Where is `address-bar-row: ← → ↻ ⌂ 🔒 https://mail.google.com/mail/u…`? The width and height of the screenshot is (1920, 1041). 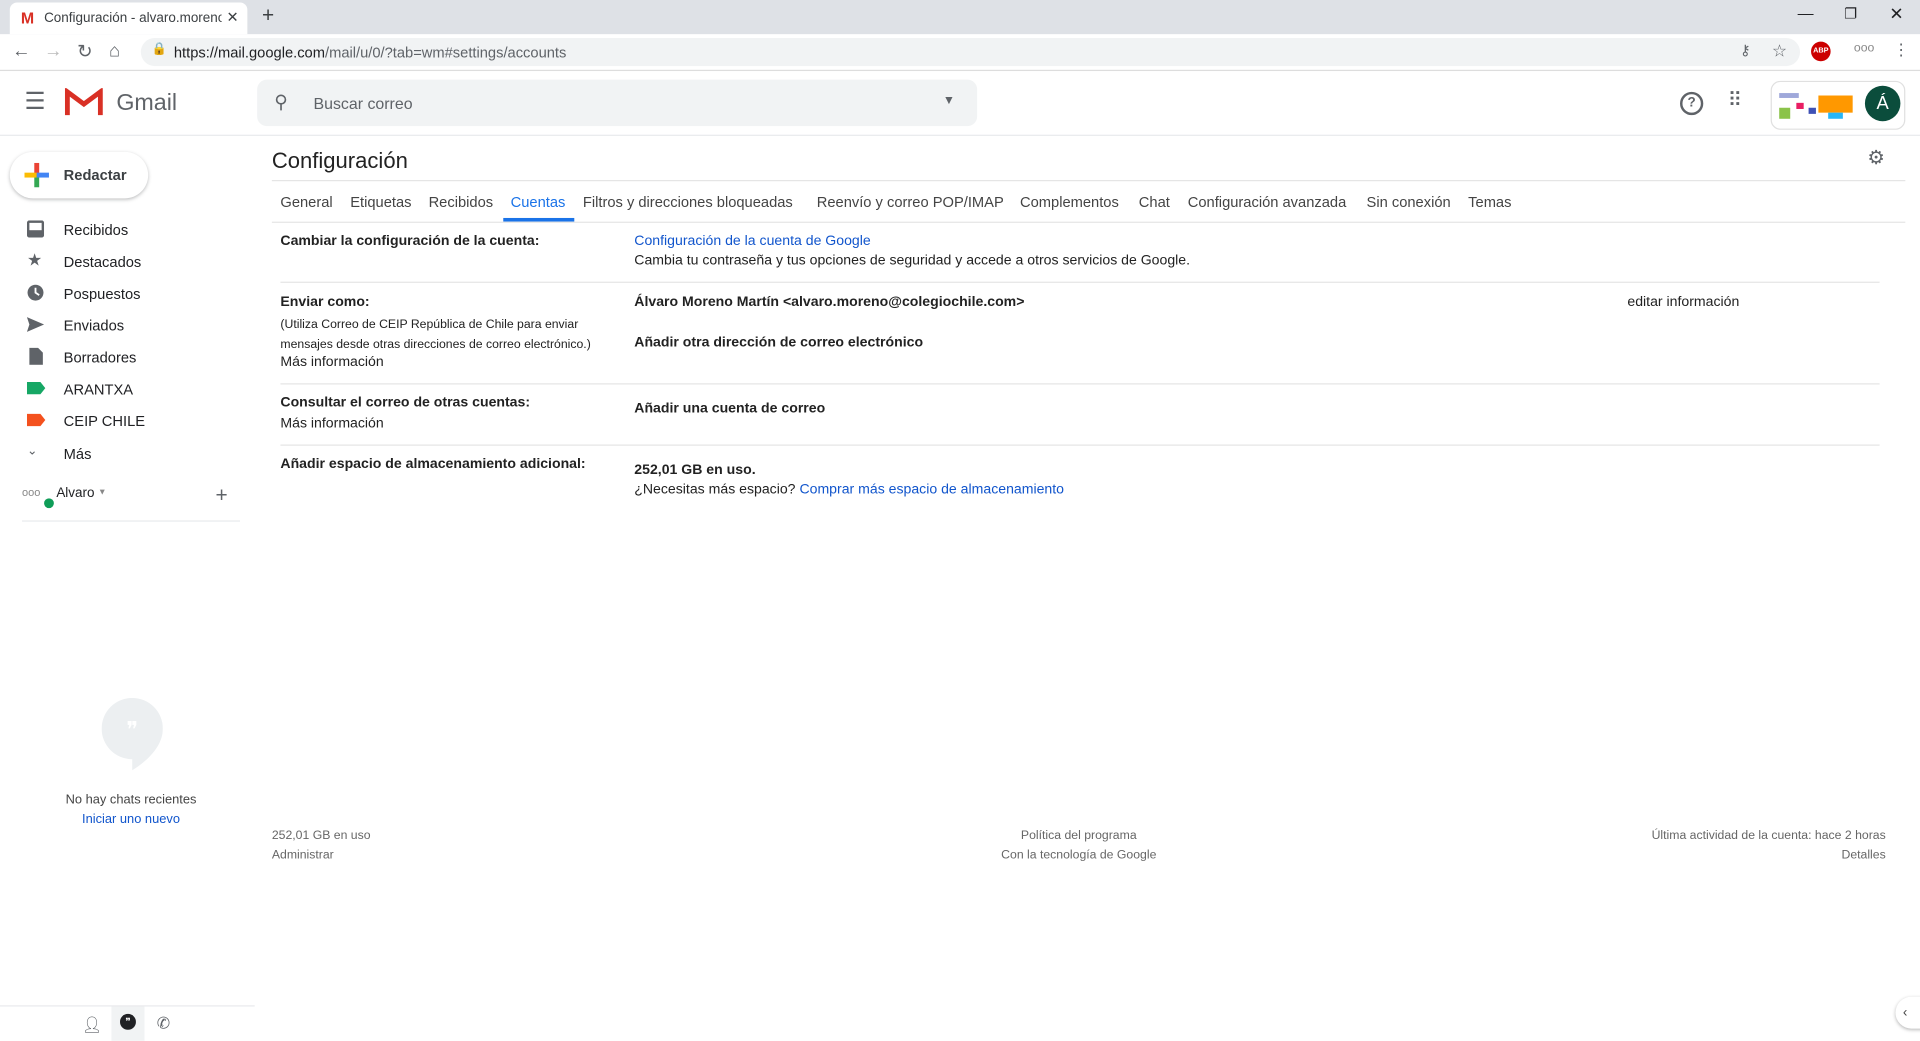 address-bar-row: ← → ↻ ⌂ 🔒 https://mail.google.com/mail/u… is located at coordinates (960, 53).